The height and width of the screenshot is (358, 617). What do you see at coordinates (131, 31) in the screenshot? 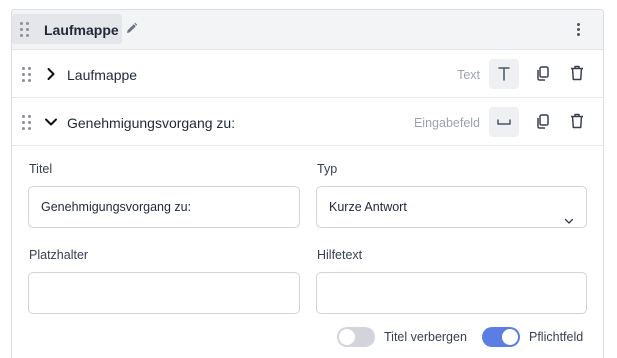
I see `pencil-icon` at bounding box center [131, 31].